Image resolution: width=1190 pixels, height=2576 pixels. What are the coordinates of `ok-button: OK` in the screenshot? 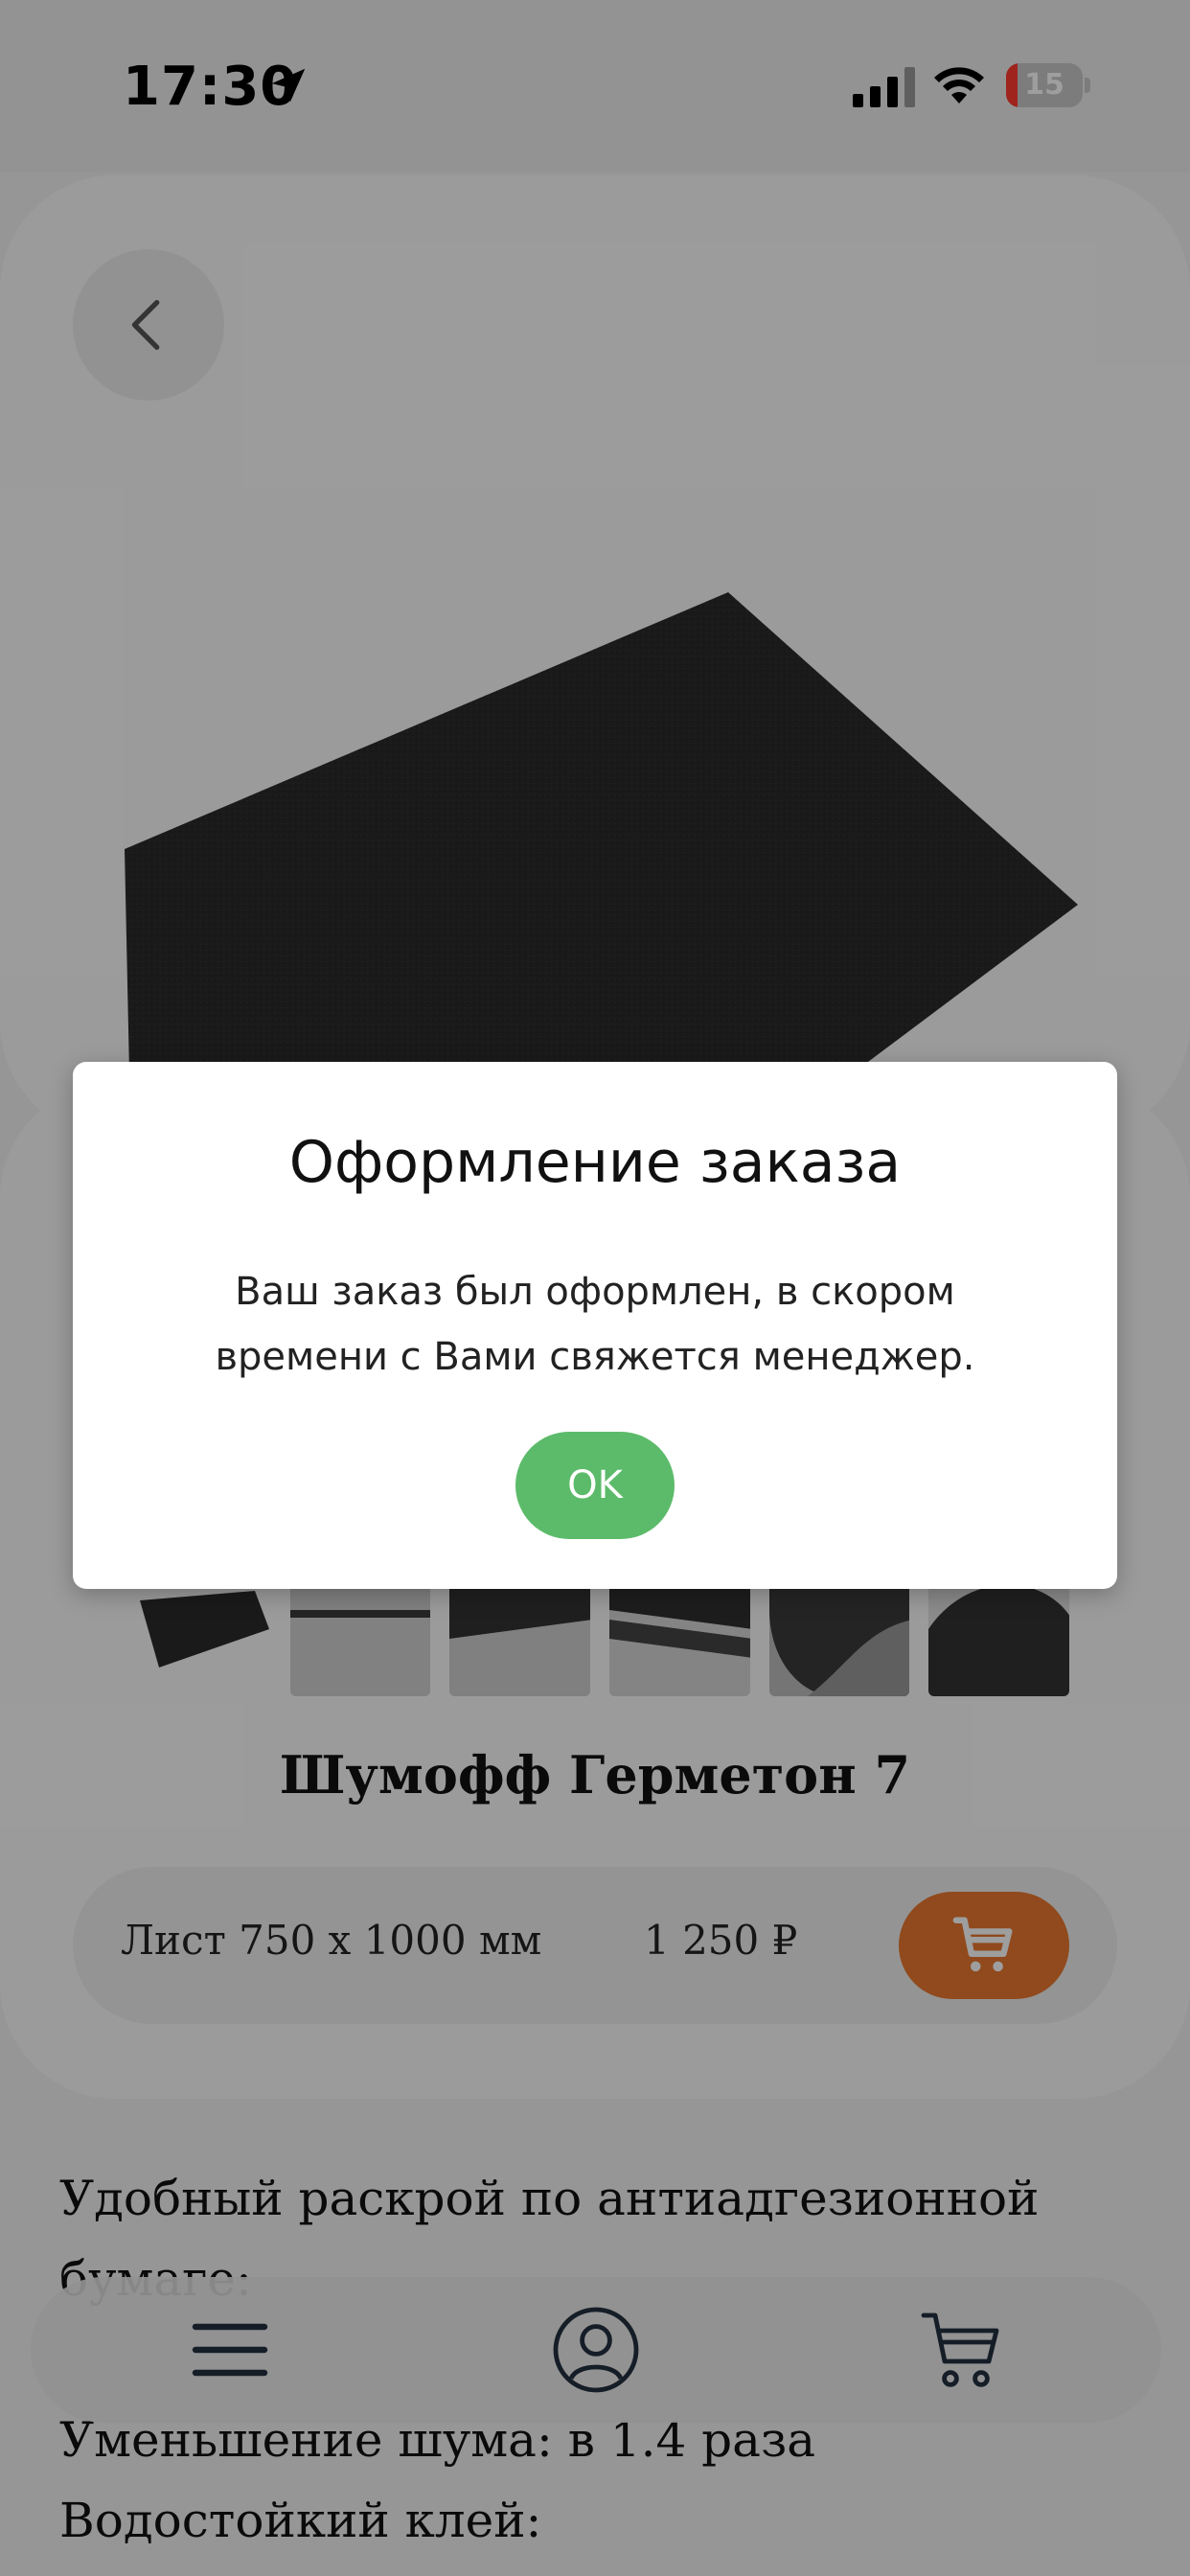 It's located at (595, 1485).